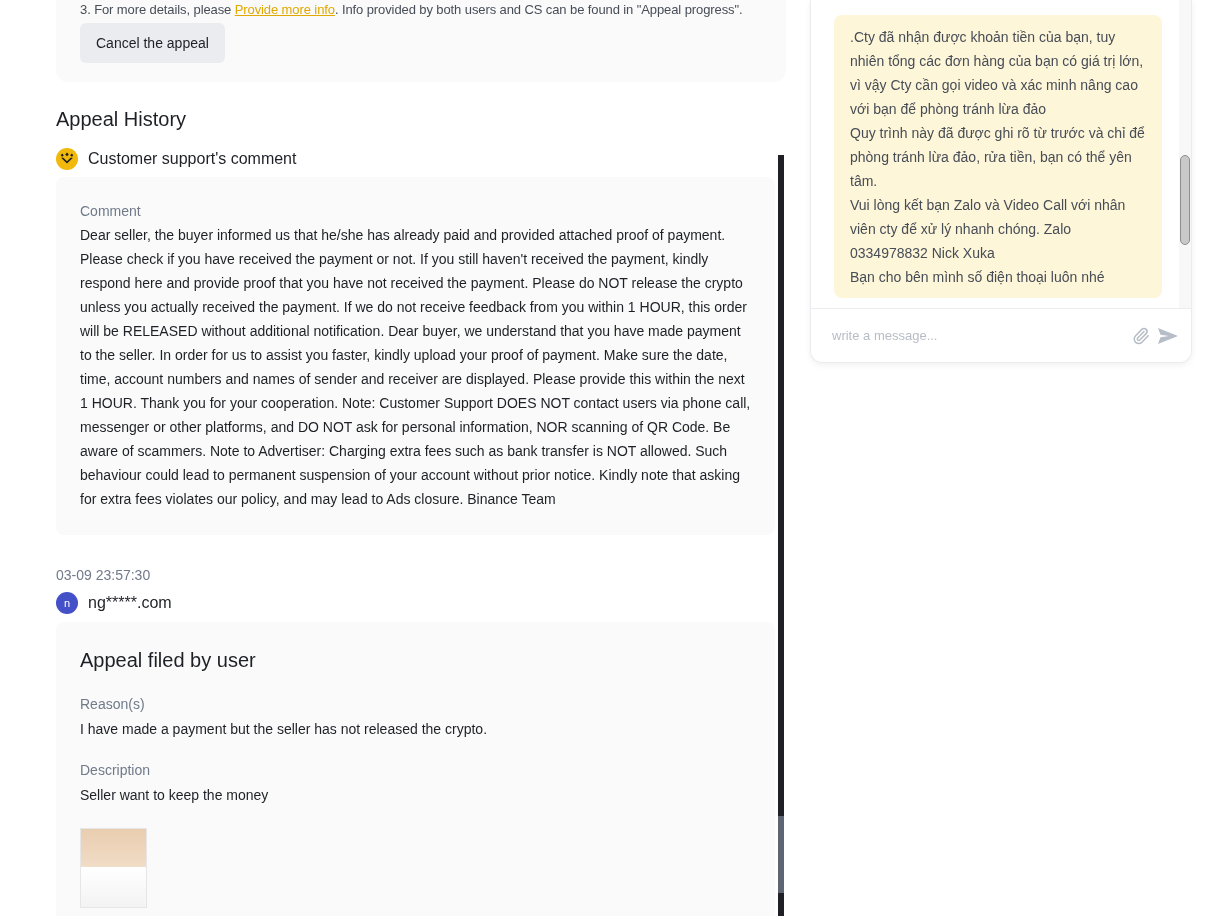  Describe the element at coordinates (998, 156) in the screenshot. I see `message-bubble: .Cty đã nhận được khoản tiền của bạn, tuy nhiên tổng các đơn hàng của bạn có giá trị lớn, vì vậy Cty cần gọi video và xác minh nâng cao với bạn để phòng tránh lừa đảo Quy trình này đã được ghi rõ từ trước và chỉ để phòng tránh lừa đảo, rửa tiền, bạn có thể yên tâm. Vui lòng kết bạn Zalo và Video Call với nhân viên cty để xử lý nhanh chóng. Zalo 0334978832 Nick Xuka Bạn cho bên mình số điện thoại luôn nhé` at that location.